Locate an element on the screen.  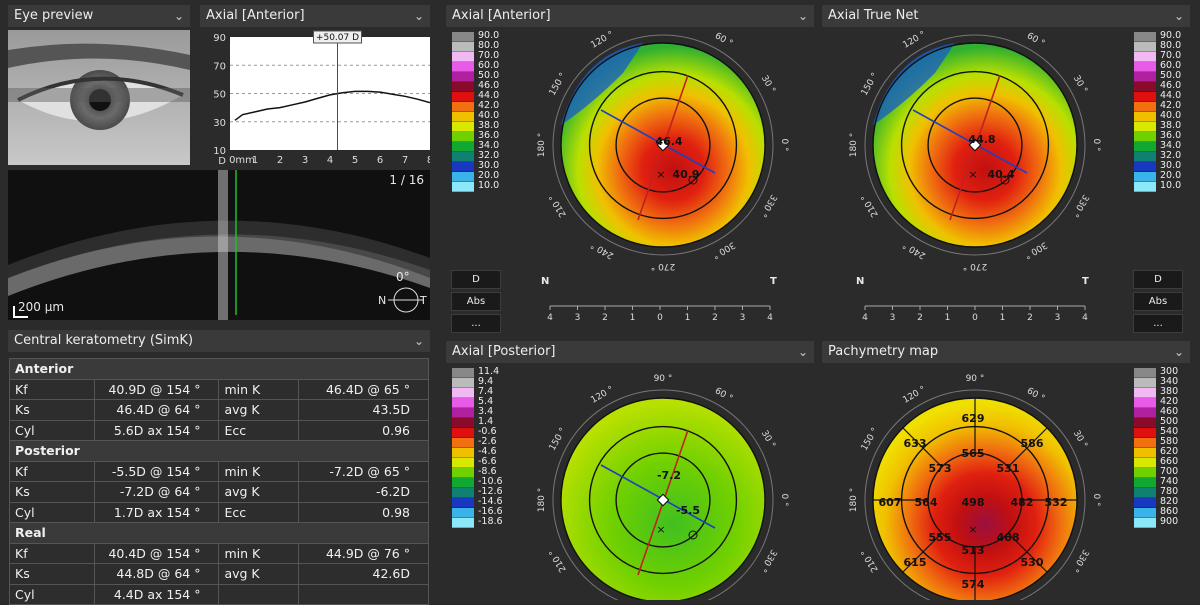
y-unit-label: D is located at coordinates (222, 161).